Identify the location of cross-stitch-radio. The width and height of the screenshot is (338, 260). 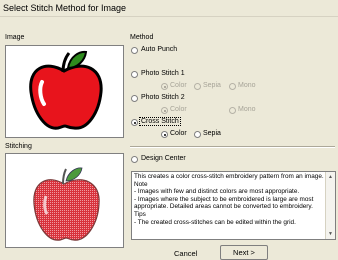
(134, 122).